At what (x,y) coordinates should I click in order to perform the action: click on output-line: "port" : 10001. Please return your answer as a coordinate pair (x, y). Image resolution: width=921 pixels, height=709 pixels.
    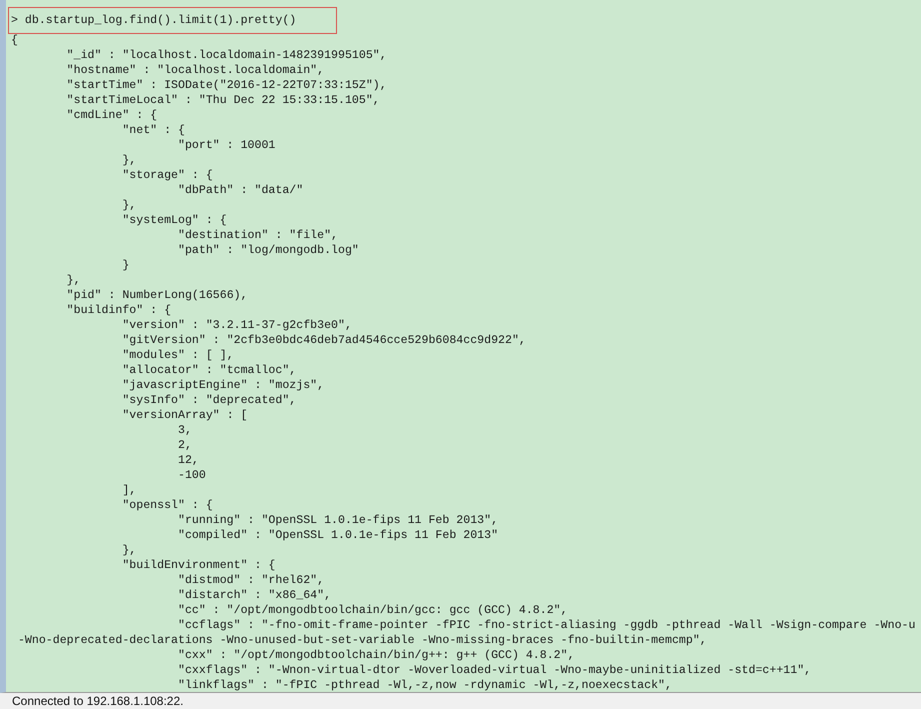
    Looking at the image, I should click on (226, 145).